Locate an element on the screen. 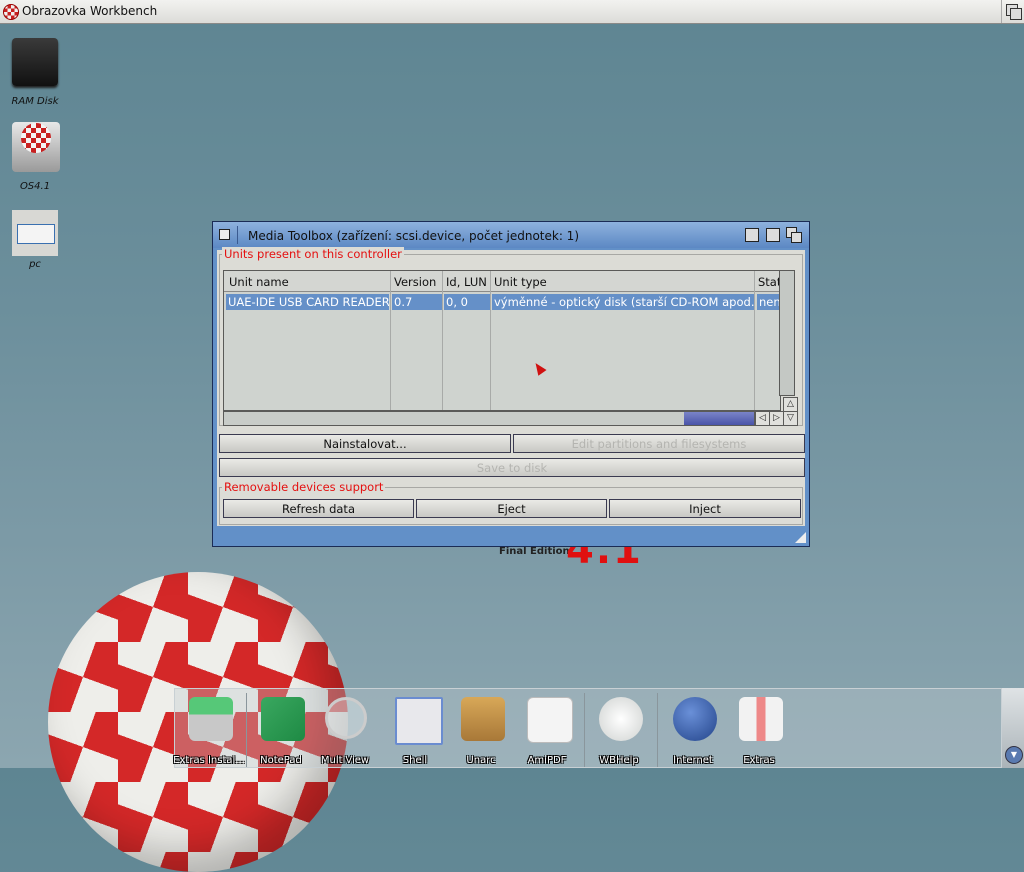 The width and height of the screenshot is (1024, 872). dock-item-wbhelp: WBHelp is located at coordinates (619, 729).